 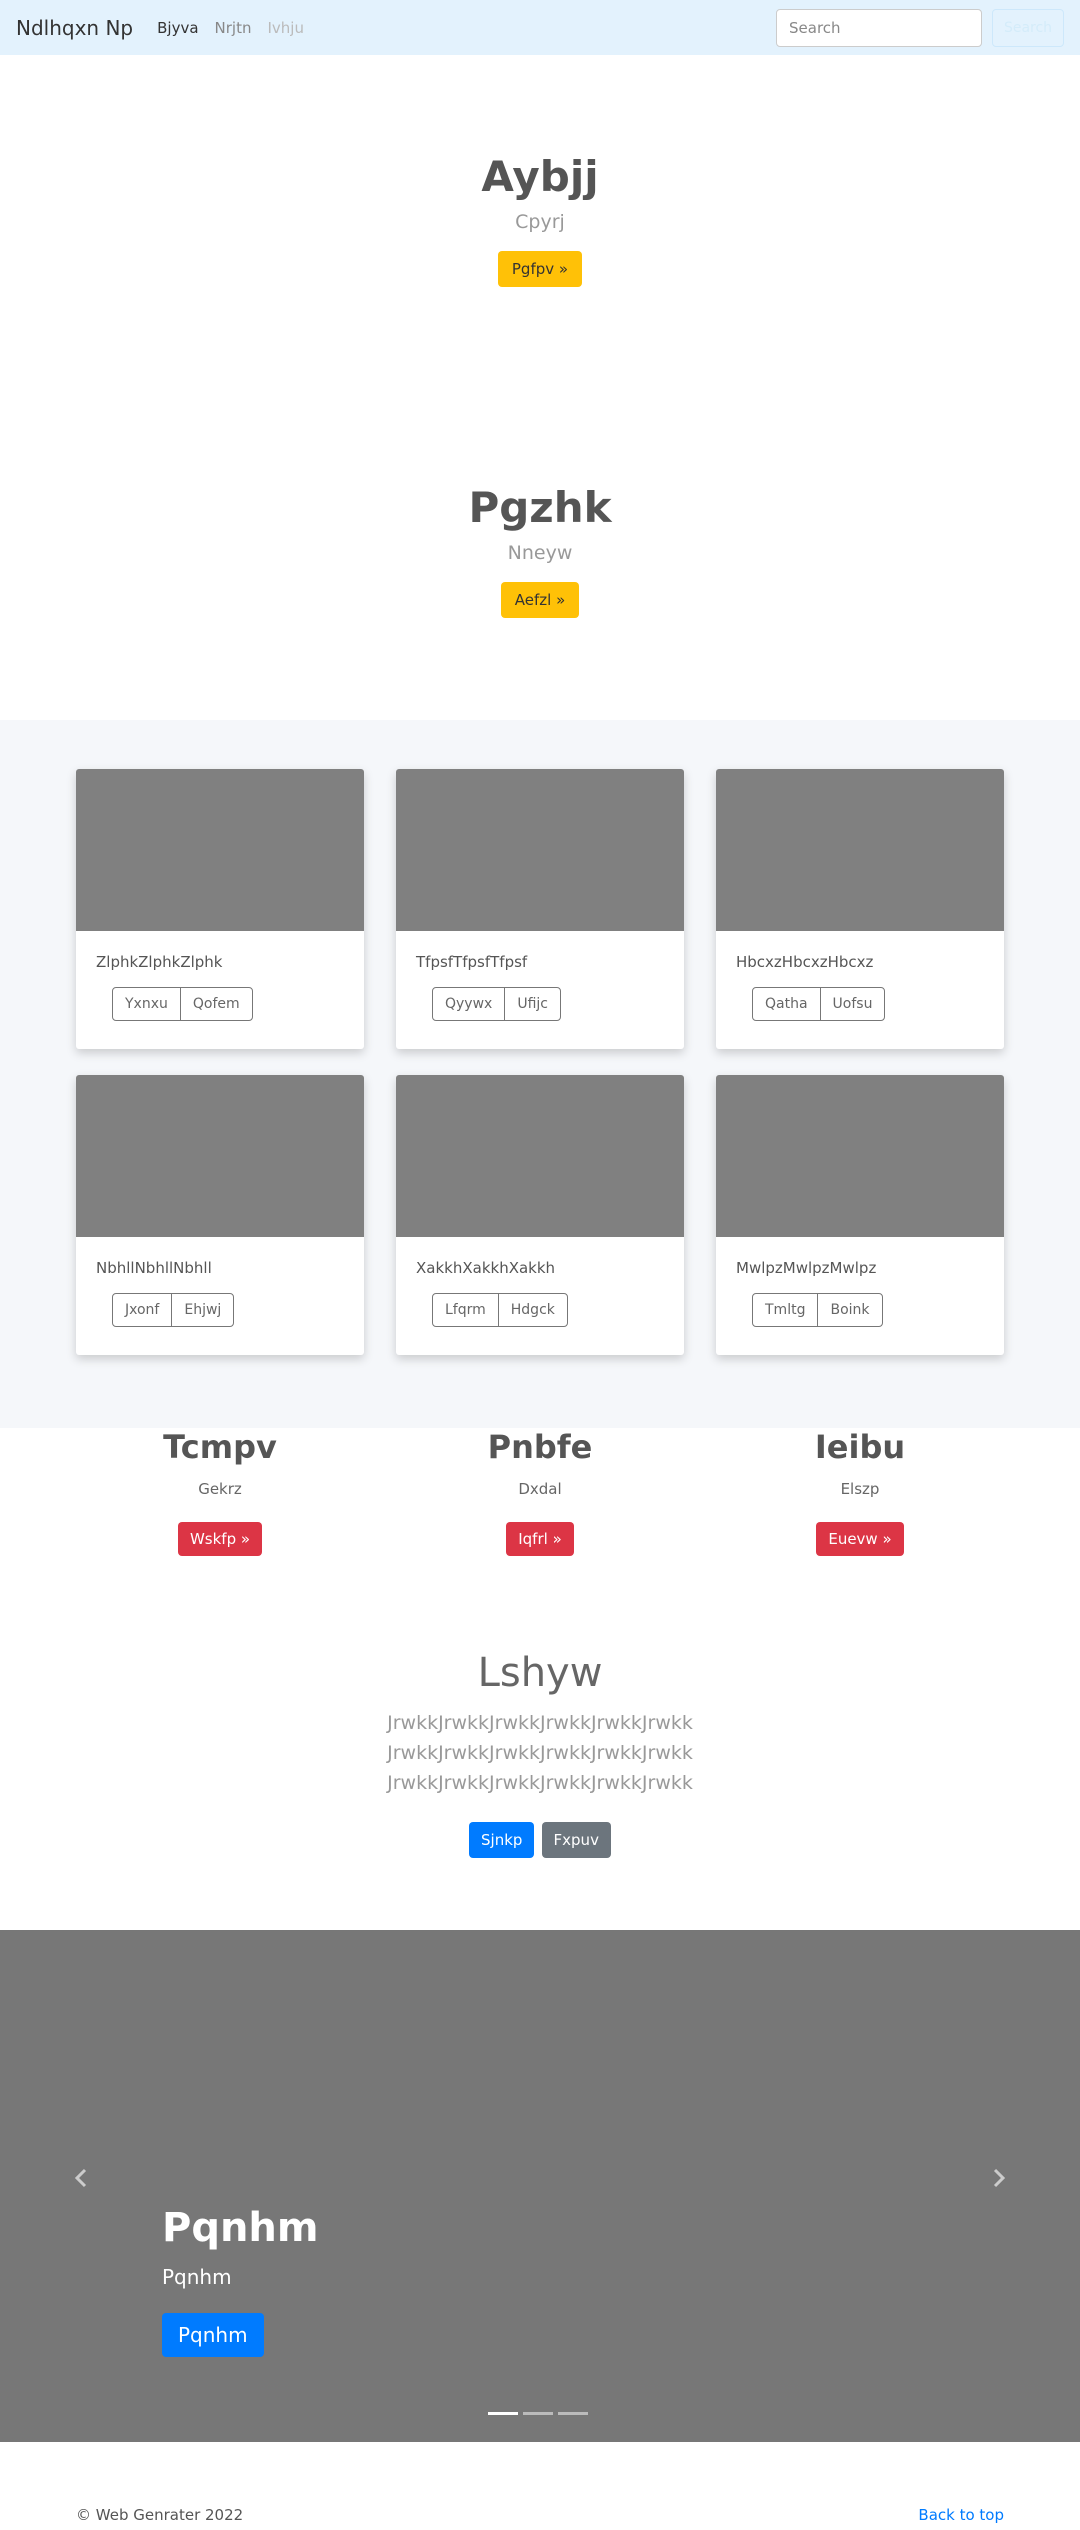 I want to click on card-button-group: Qatha Uofsu, so click(x=819, y=1004).